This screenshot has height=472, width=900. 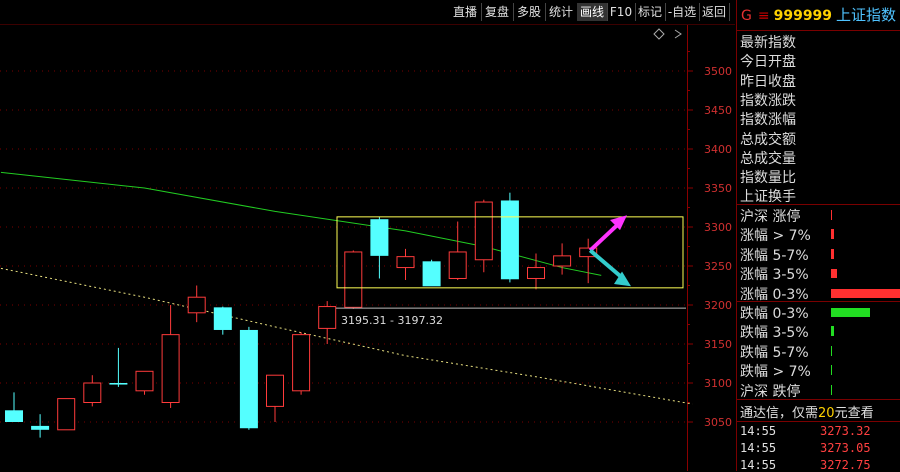 What do you see at coordinates (768, 81) in the screenshot?
I see `field-label: 昨日收盘` at bounding box center [768, 81].